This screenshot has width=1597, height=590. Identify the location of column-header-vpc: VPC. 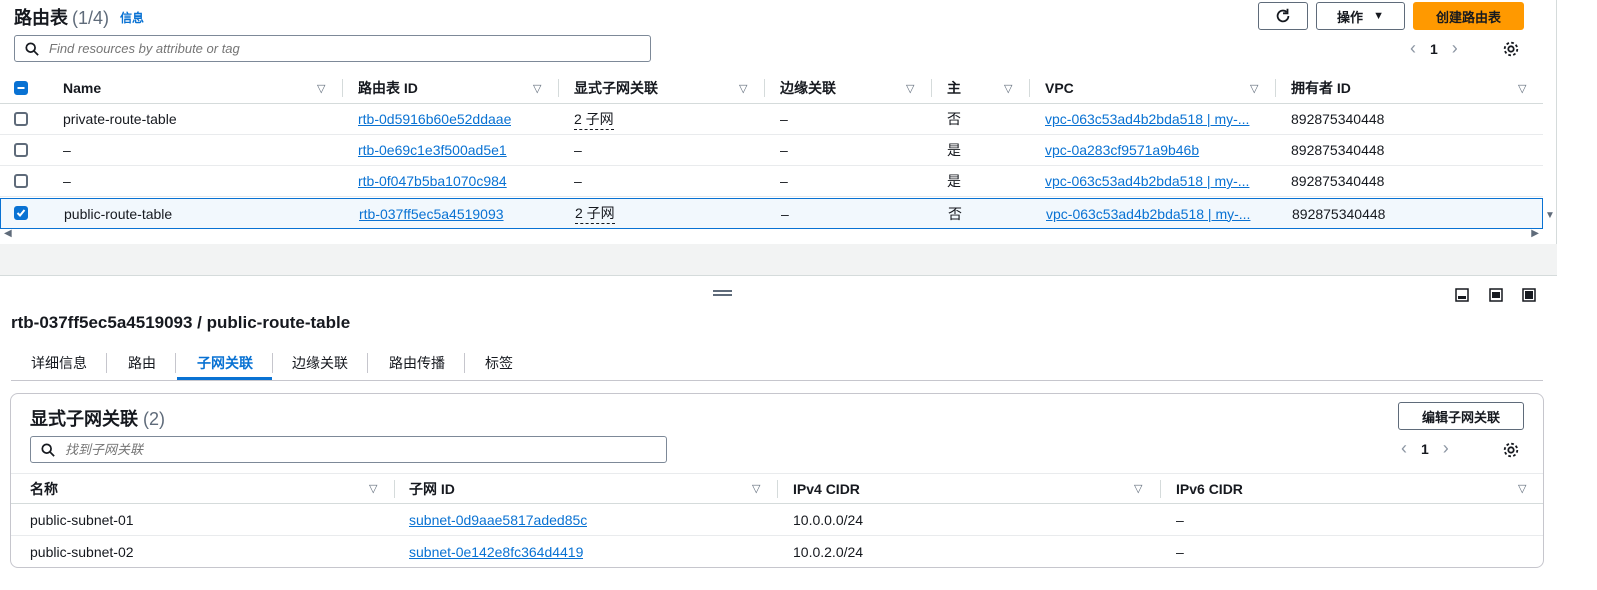
(1059, 88).